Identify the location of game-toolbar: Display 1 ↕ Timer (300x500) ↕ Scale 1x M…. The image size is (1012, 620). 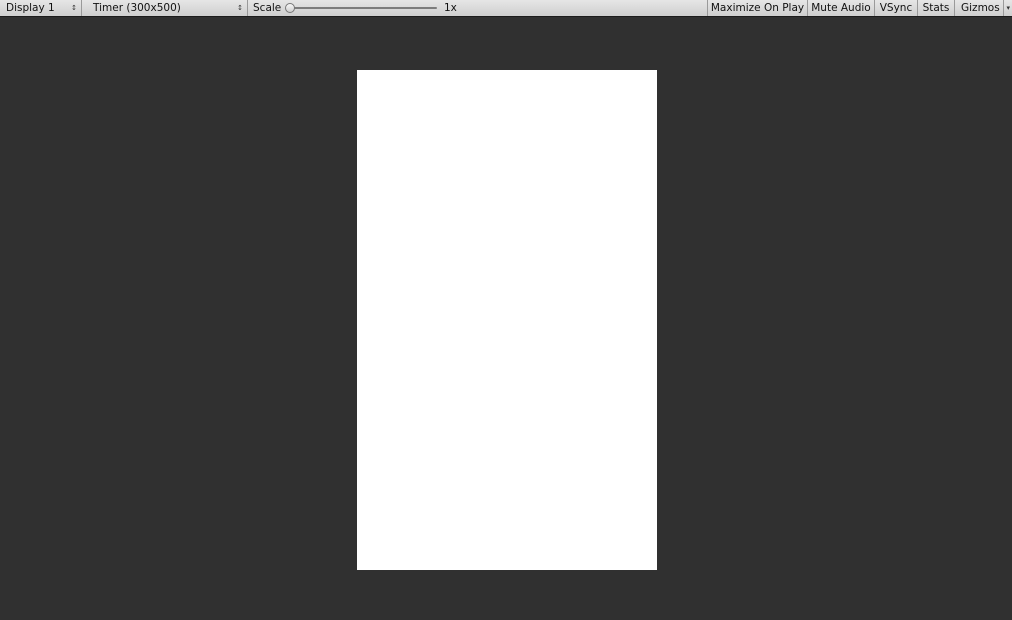
(506, 8).